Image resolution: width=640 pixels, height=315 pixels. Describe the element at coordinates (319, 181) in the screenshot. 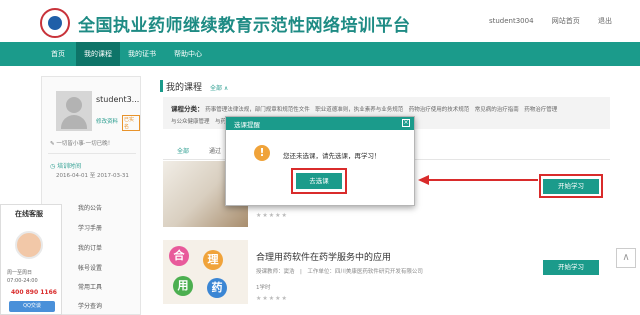

I see `highlight-frame-select` at that location.